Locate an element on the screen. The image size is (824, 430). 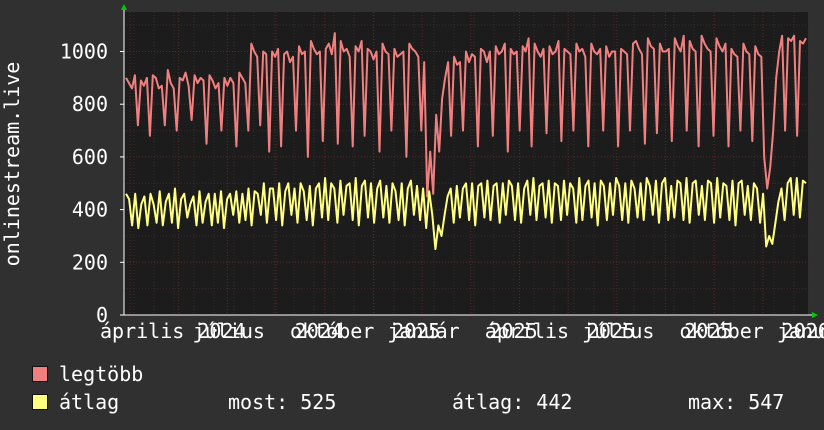
y-tick-label: 200 is located at coordinates (90, 262).